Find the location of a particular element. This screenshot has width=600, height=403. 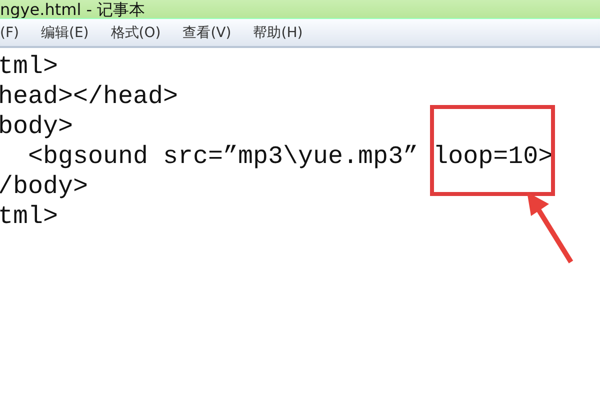

code-line: head></head> is located at coordinates (90, 97).